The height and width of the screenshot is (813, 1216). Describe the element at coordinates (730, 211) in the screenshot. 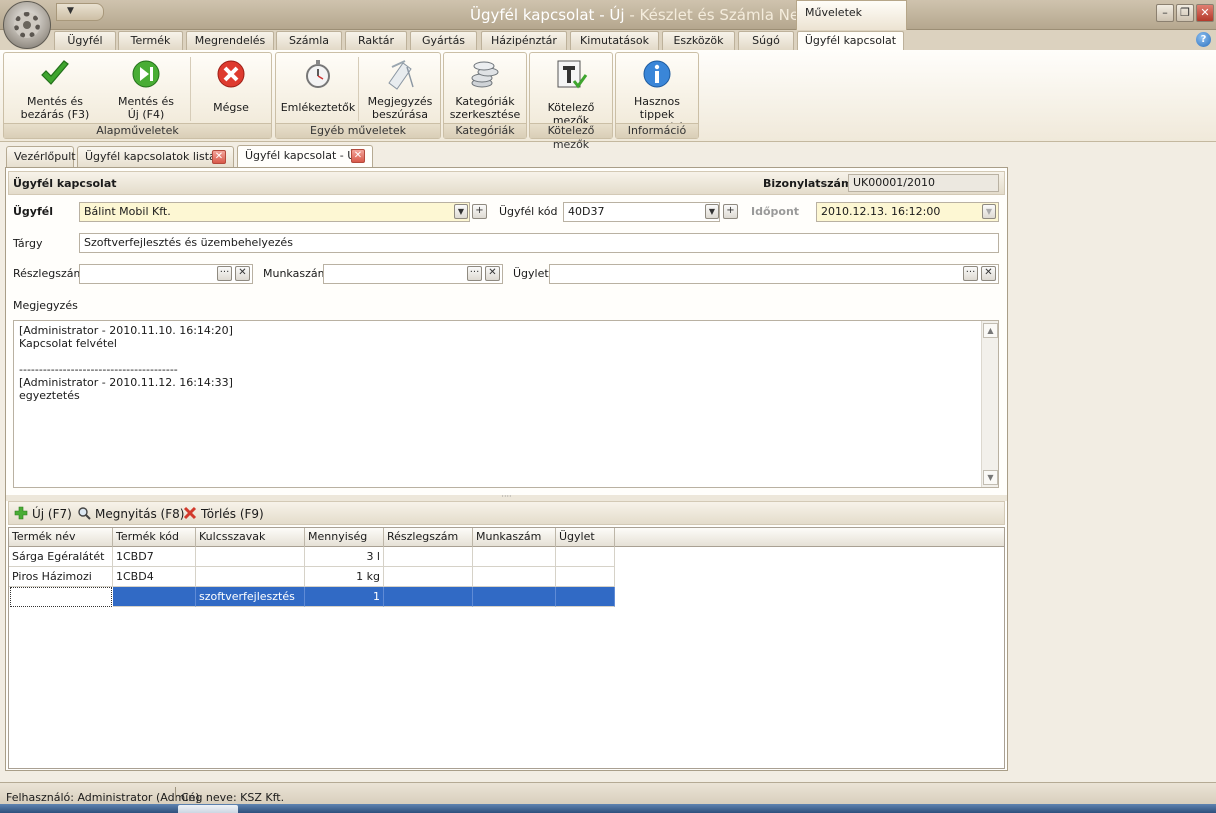

I see `add-customer-code-button: +` at that location.